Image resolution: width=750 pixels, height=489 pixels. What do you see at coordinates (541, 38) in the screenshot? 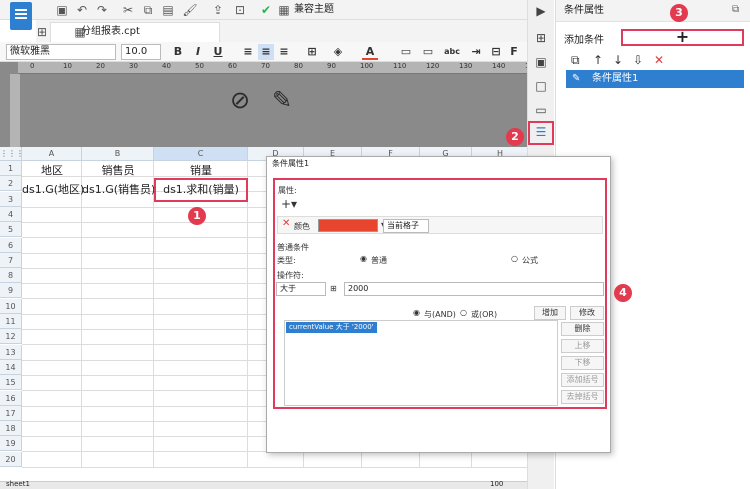
I see `cell-element-icon: ⊞` at bounding box center [541, 38].